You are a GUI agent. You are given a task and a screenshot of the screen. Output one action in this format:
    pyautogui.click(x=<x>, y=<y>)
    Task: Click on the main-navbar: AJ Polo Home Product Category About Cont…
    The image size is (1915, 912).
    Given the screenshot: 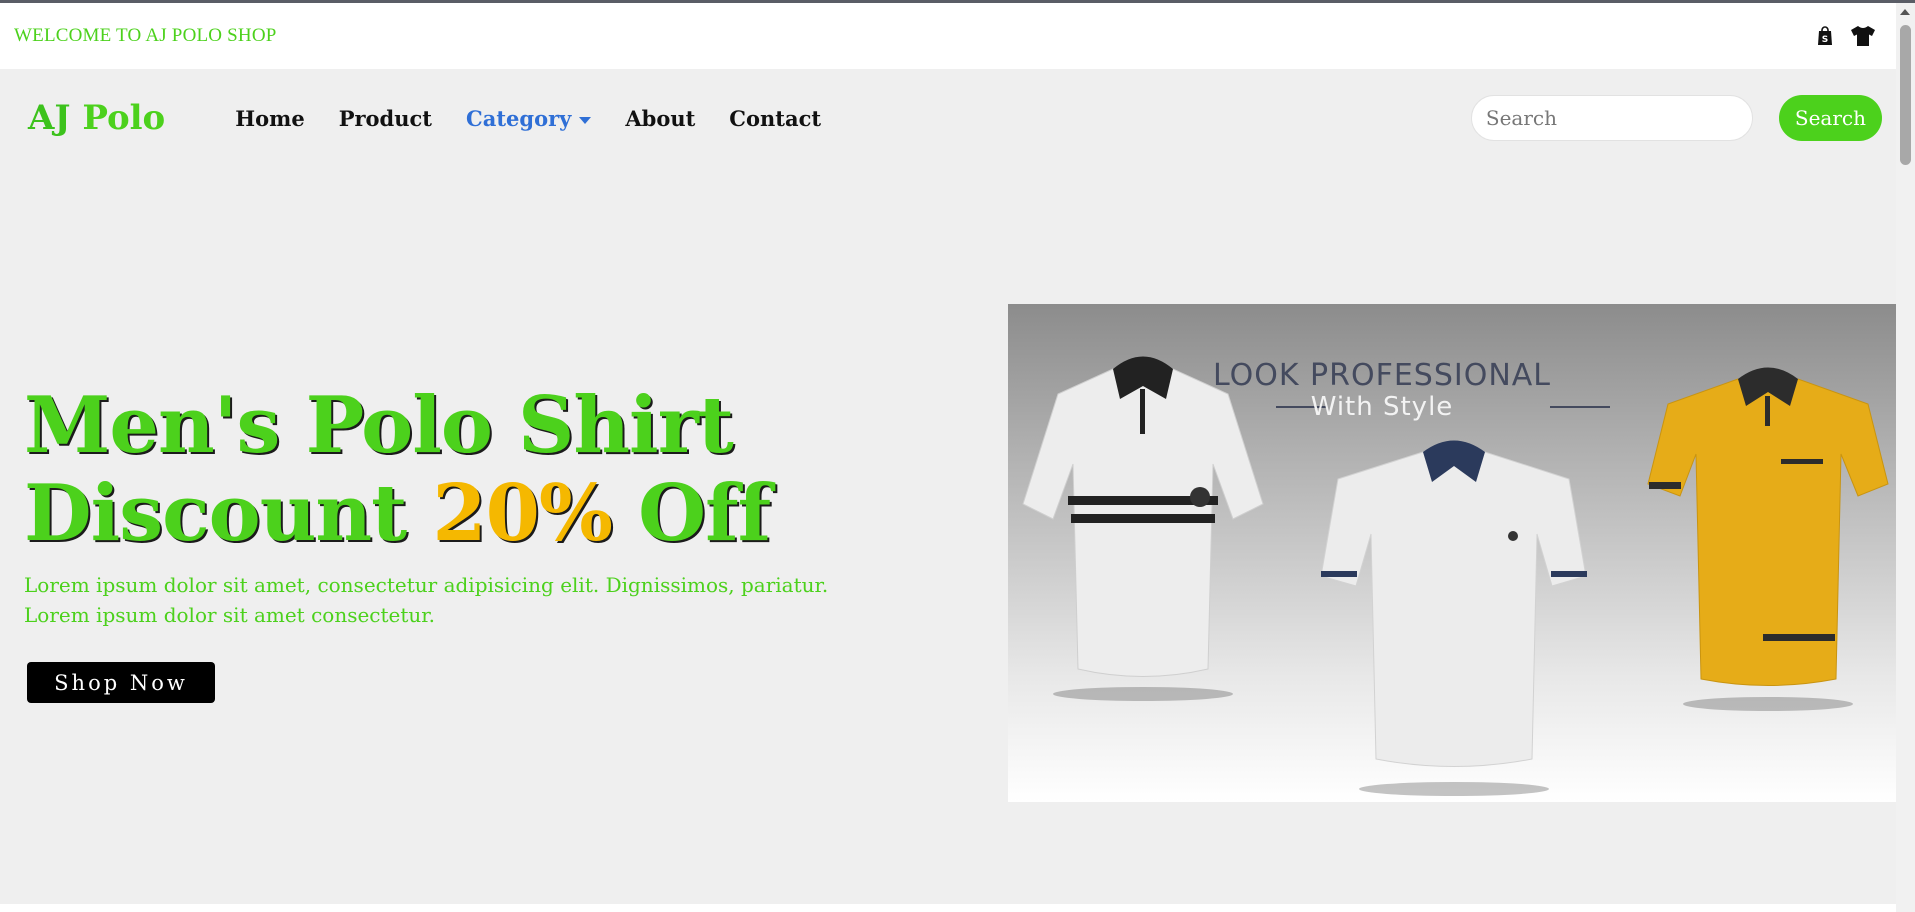 What is the action you would take?
    pyautogui.click(x=948, y=118)
    